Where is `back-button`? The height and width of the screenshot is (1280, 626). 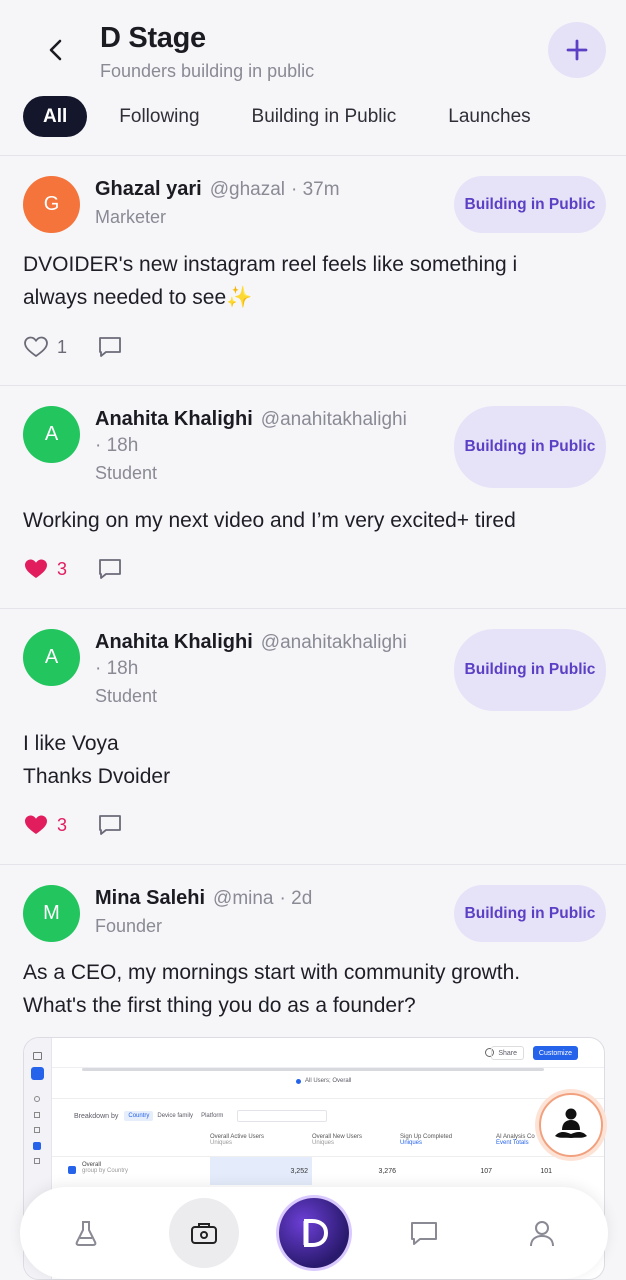
back-button is located at coordinates (56, 50).